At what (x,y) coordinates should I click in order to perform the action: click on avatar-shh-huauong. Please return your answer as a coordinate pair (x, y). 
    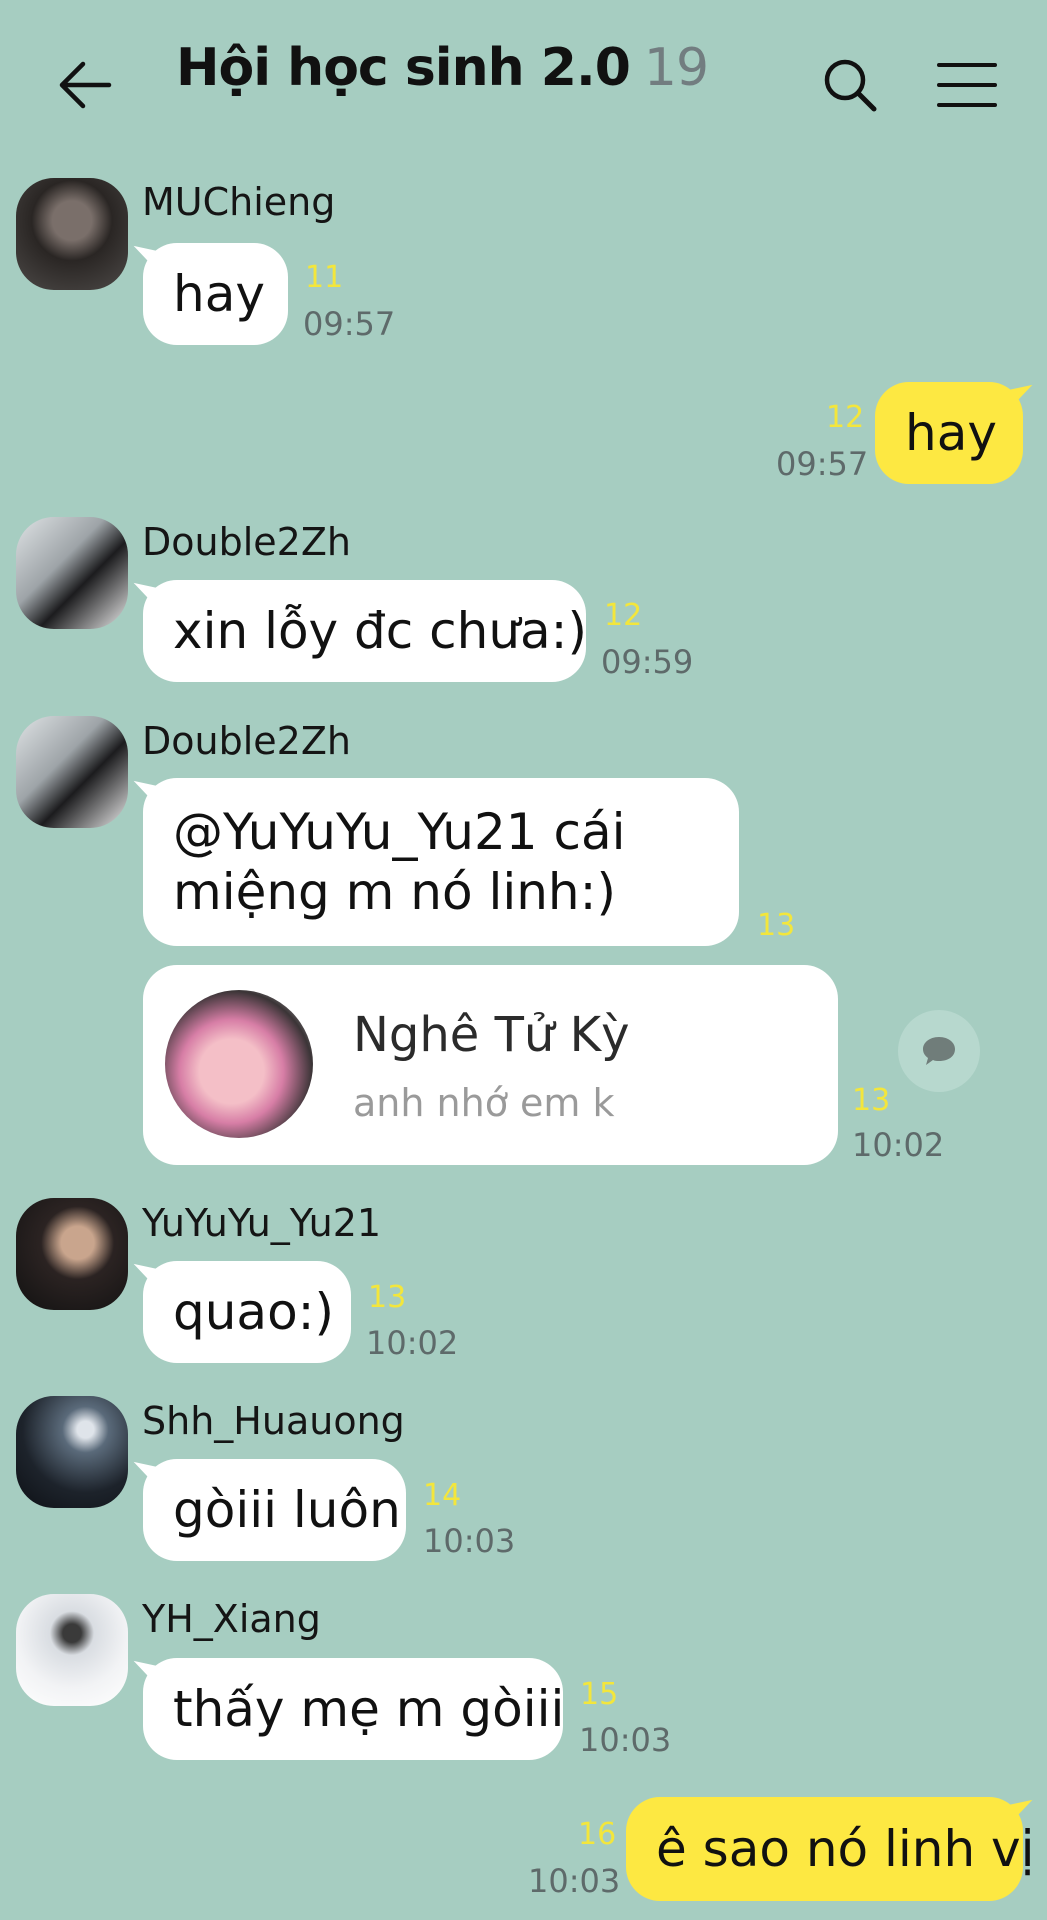
    Looking at the image, I should click on (72, 1452).